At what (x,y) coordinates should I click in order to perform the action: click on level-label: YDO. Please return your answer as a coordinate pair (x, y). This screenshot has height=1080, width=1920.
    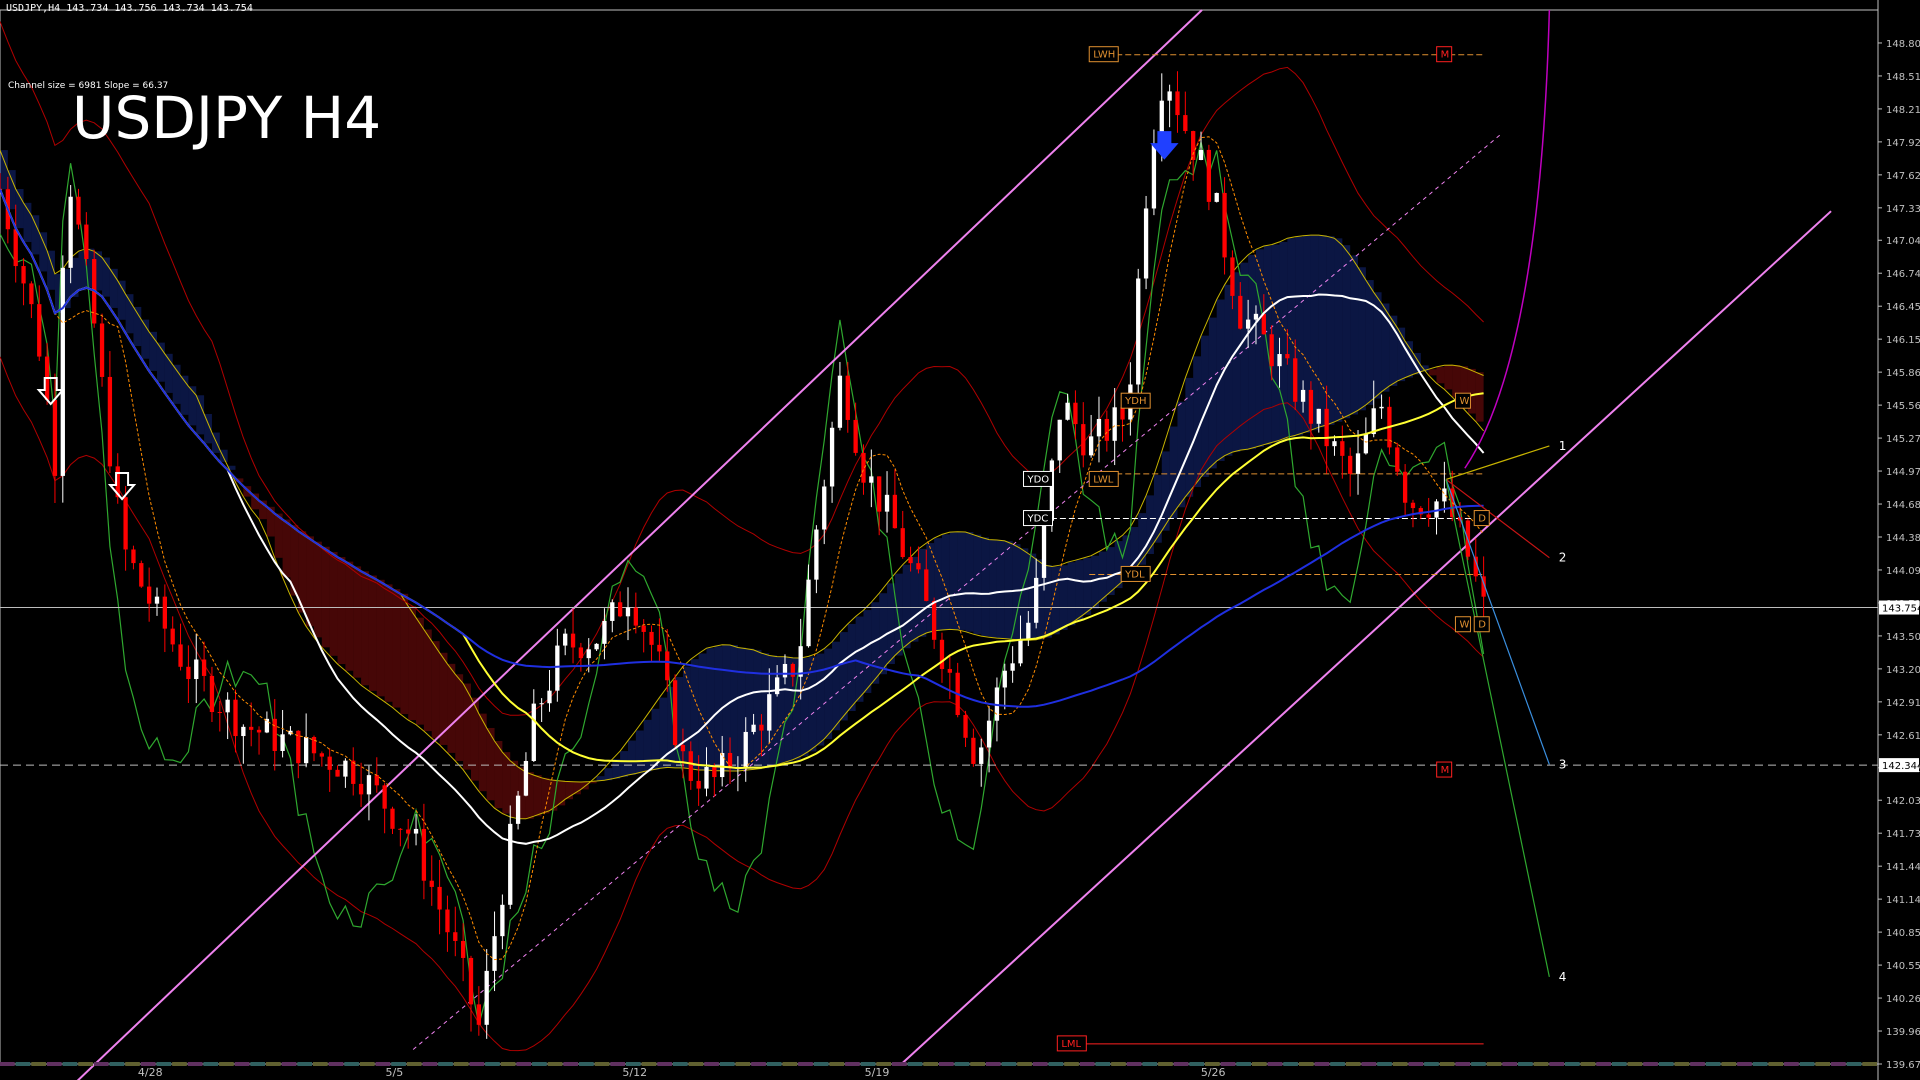
    Looking at the image, I should click on (1038, 479).